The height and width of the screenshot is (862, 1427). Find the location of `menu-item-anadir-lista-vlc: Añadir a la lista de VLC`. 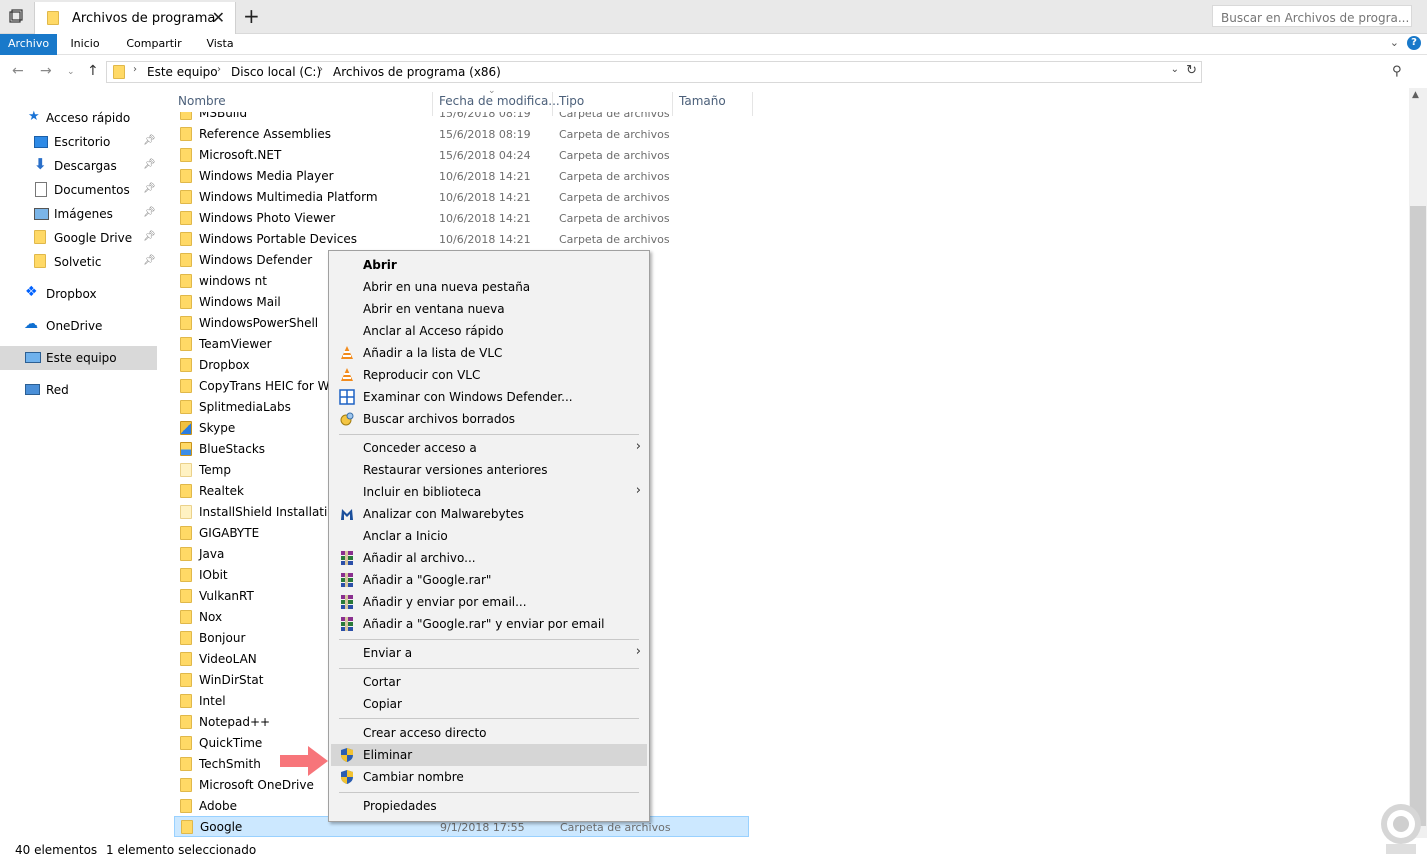

menu-item-anadir-lista-vlc: Añadir a la lista de VLC is located at coordinates (489, 353).